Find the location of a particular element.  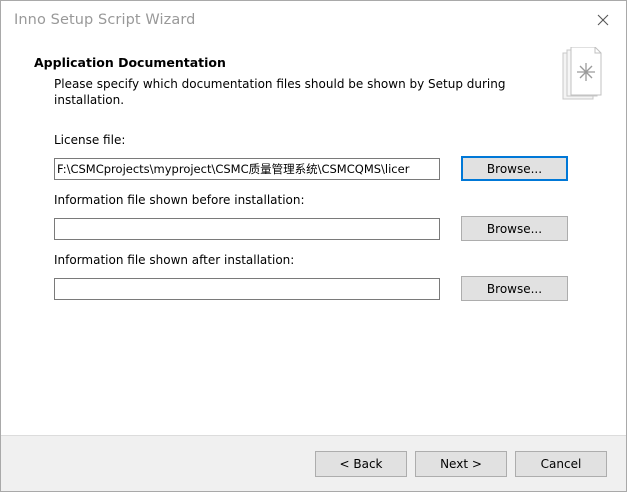

info-before-input is located at coordinates (247, 229).